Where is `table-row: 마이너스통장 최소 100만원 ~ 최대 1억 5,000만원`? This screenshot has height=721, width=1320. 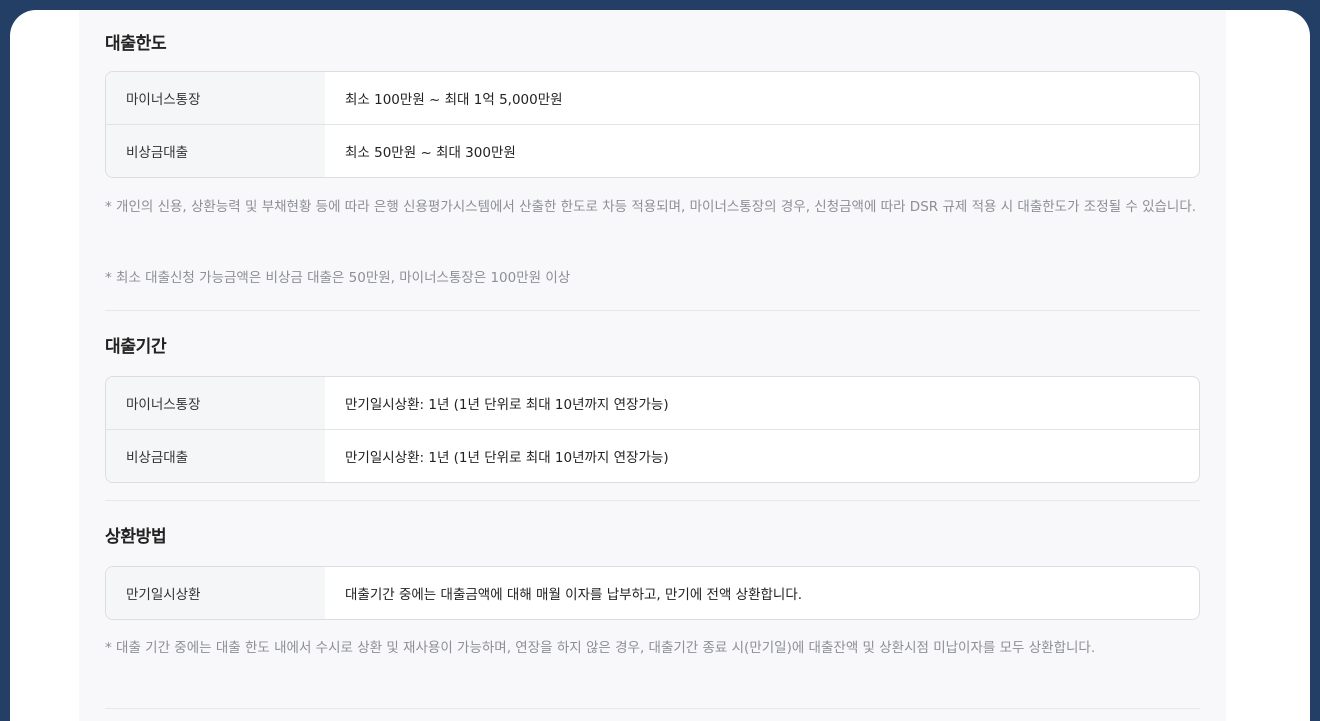
table-row: 마이너스통장 최소 100만원 ~ 최대 1억 5,000만원 is located at coordinates (652, 98).